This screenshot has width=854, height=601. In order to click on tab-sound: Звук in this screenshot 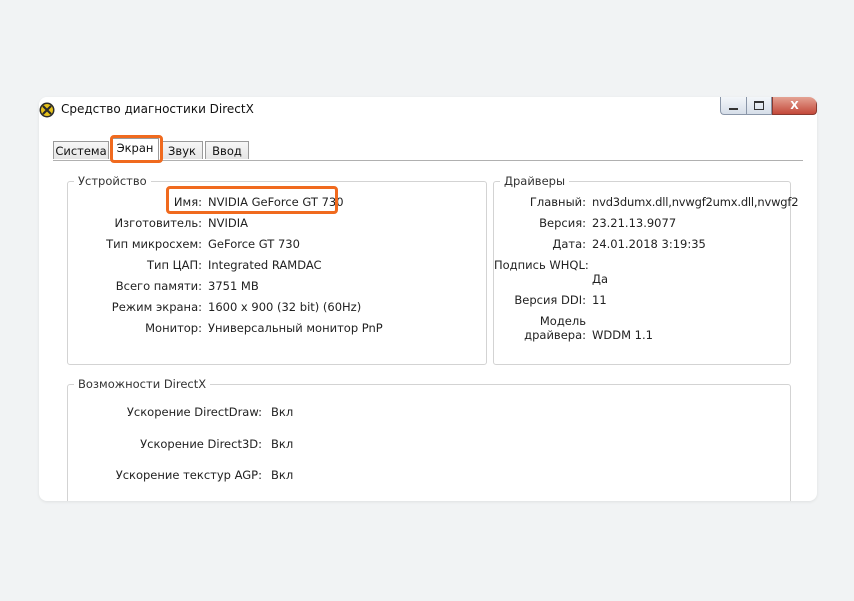, I will do `click(182, 150)`.